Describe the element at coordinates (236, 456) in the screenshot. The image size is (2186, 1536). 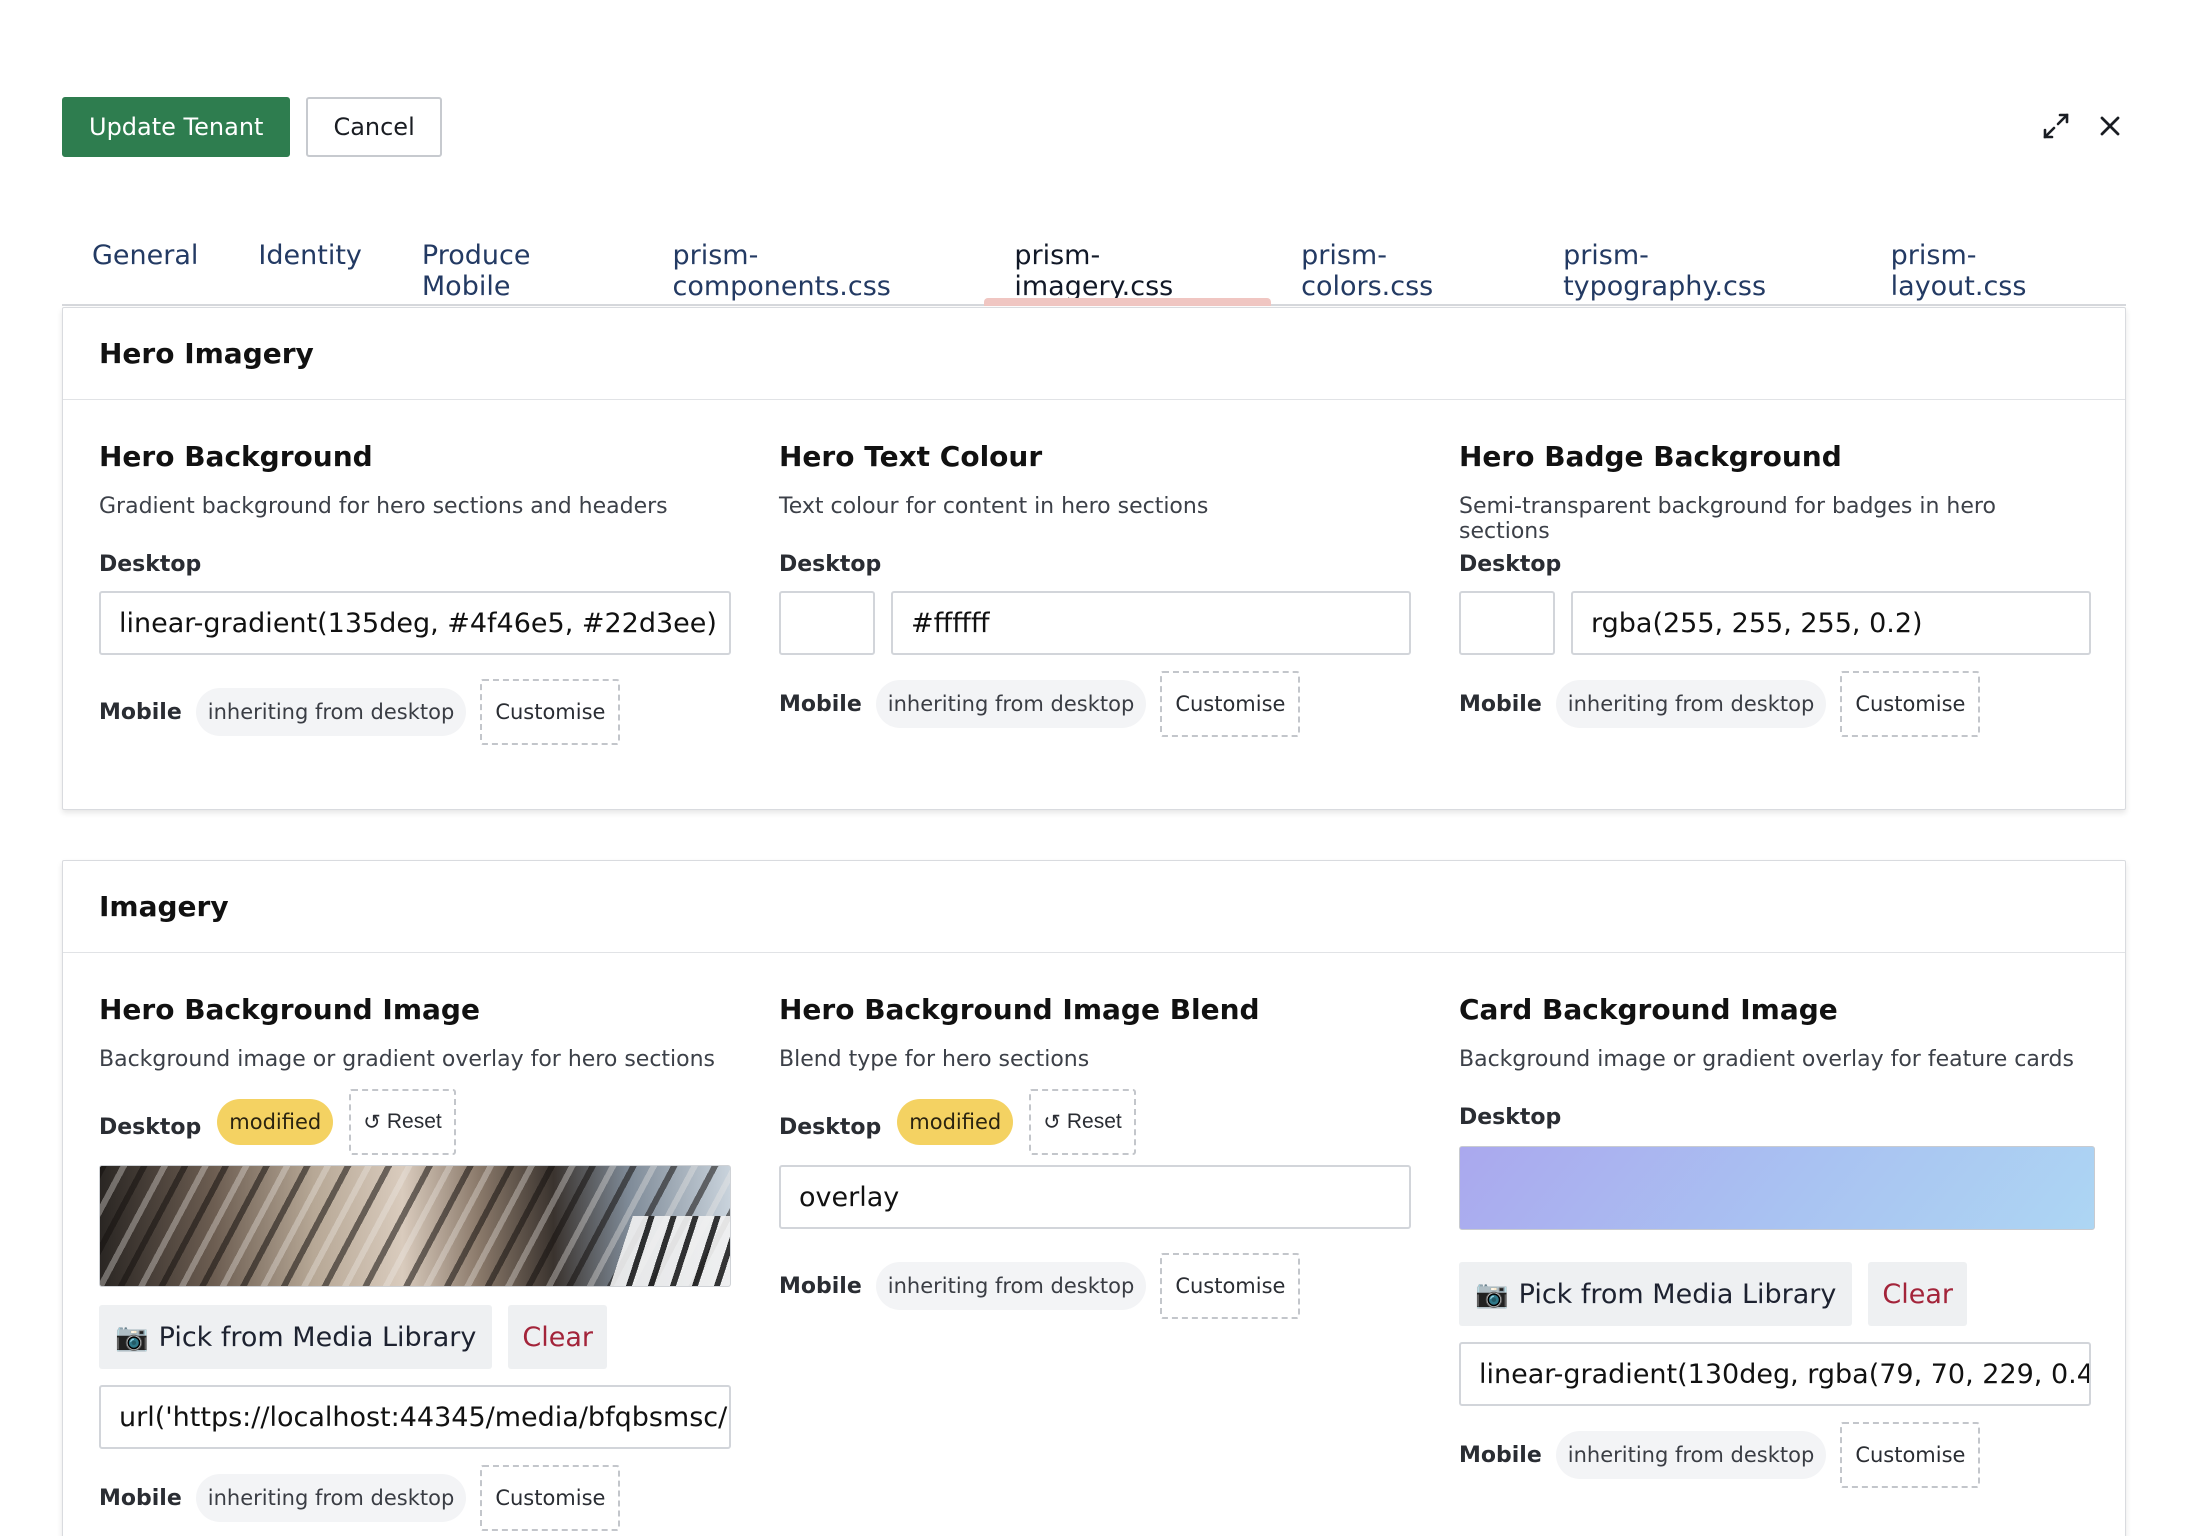
I see `setting-title: Hero Background` at that location.